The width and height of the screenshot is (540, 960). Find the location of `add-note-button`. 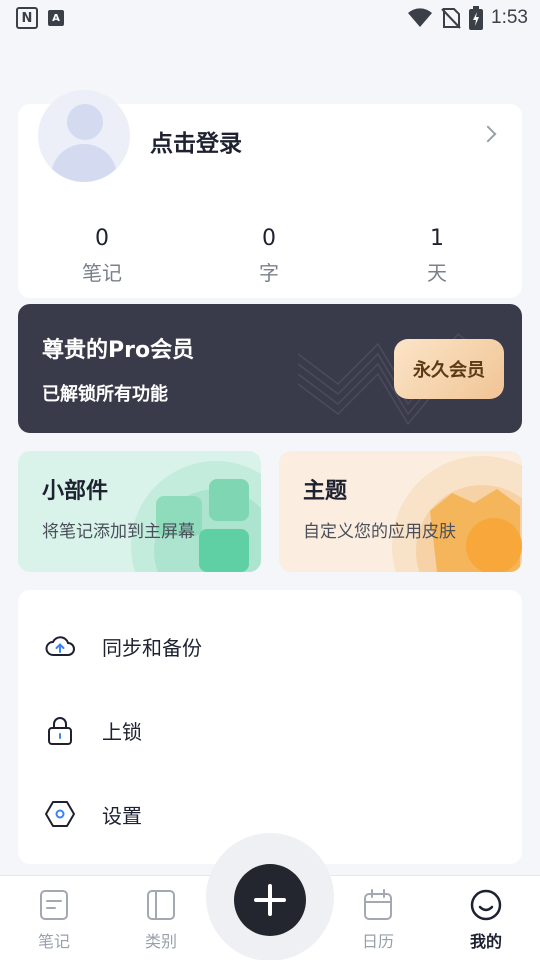

add-note-button is located at coordinates (270, 900).